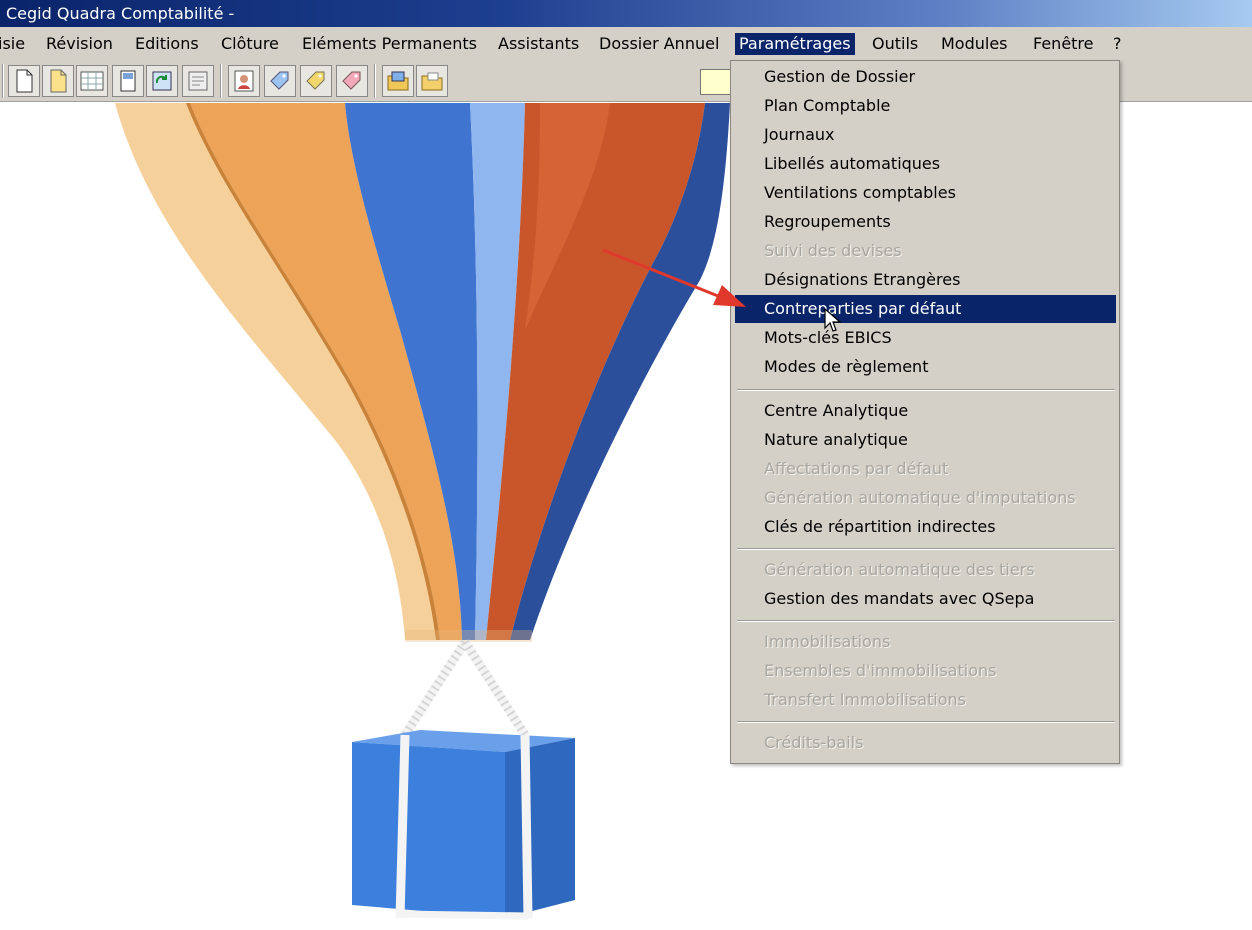 This screenshot has height=930, width=1252. I want to click on annotation-arrow-icon, so click(674, 277).